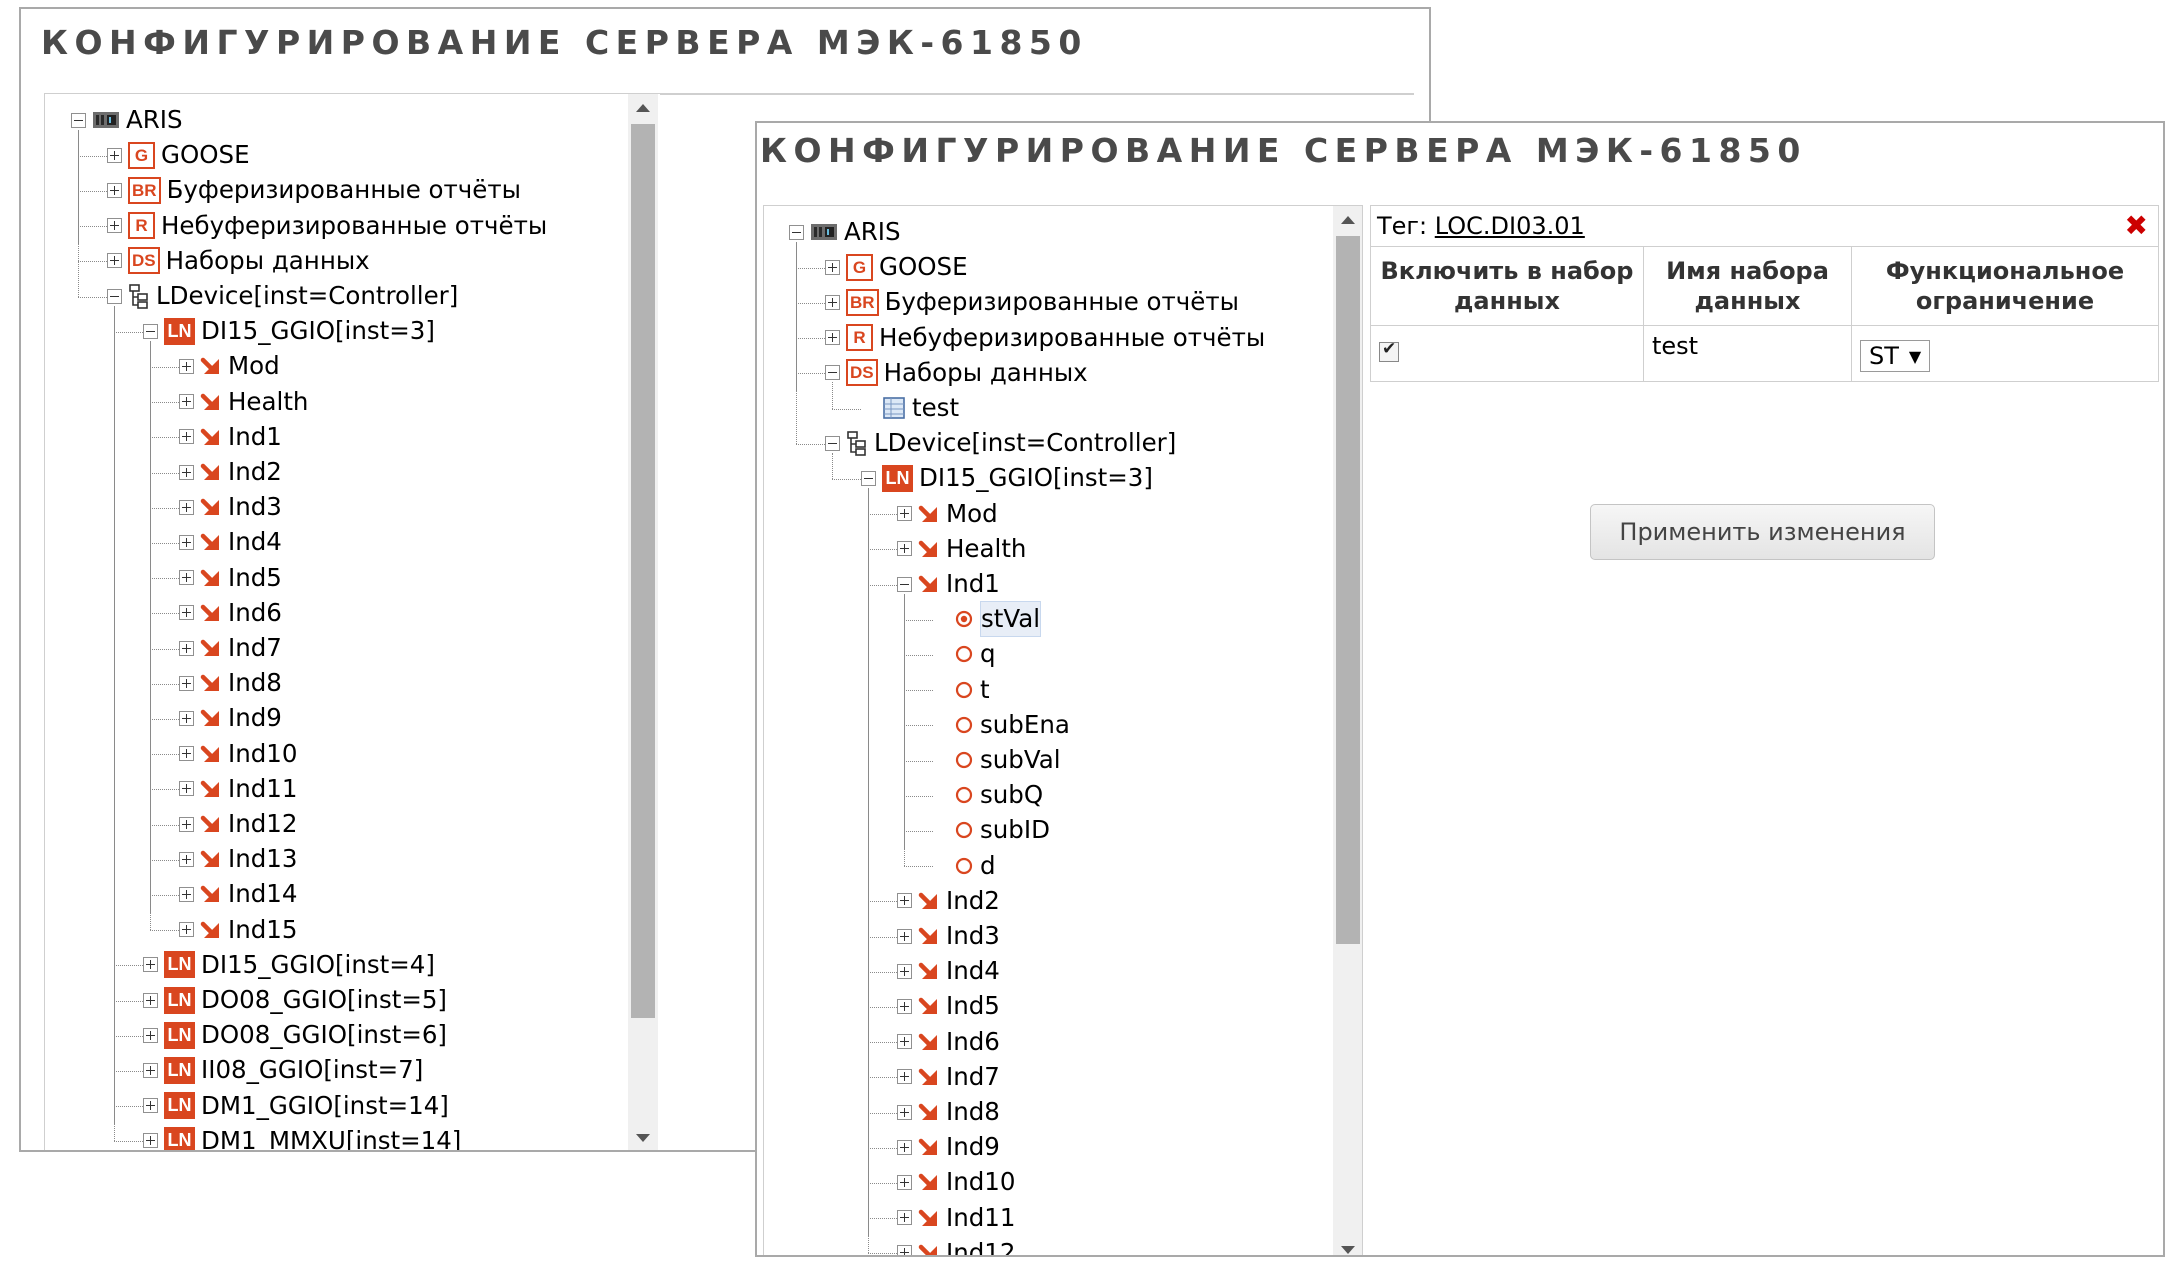 Image resolution: width=2170 pixels, height=1264 pixels. Describe the element at coordinates (283, 1070) in the screenshot. I see `tree-node-ii08-ggio-inst-7: LN II08_GGIO[inst=7]` at that location.